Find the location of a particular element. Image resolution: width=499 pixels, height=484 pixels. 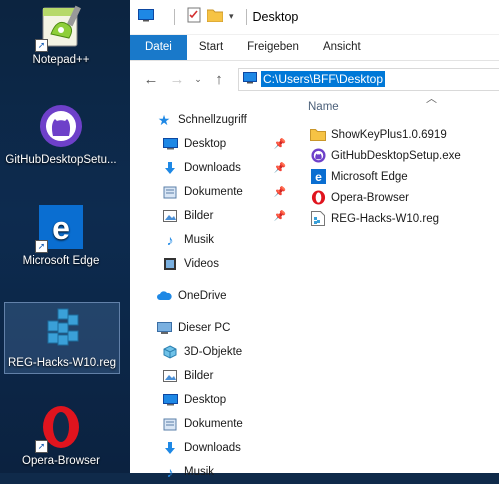

nav-label: OneDrive is located at coordinates (202, 296).